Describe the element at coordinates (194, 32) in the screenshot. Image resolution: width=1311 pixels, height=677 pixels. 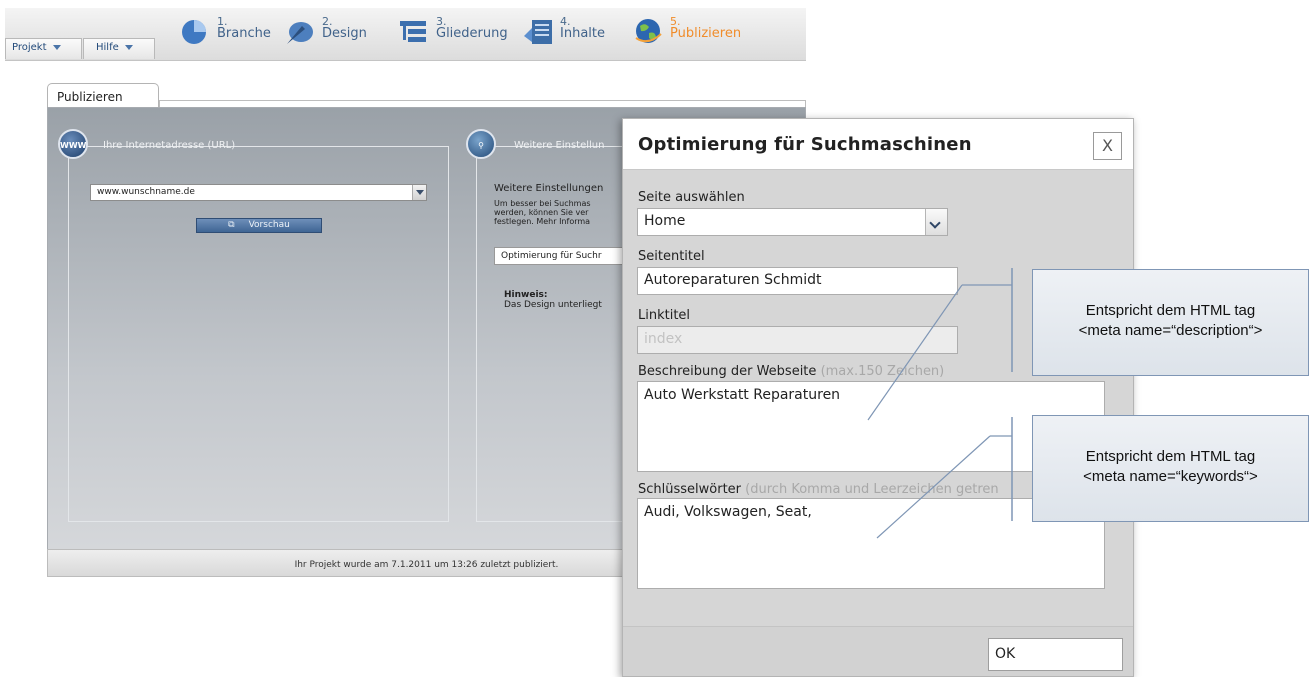
I see `pie-chart-icon` at that location.